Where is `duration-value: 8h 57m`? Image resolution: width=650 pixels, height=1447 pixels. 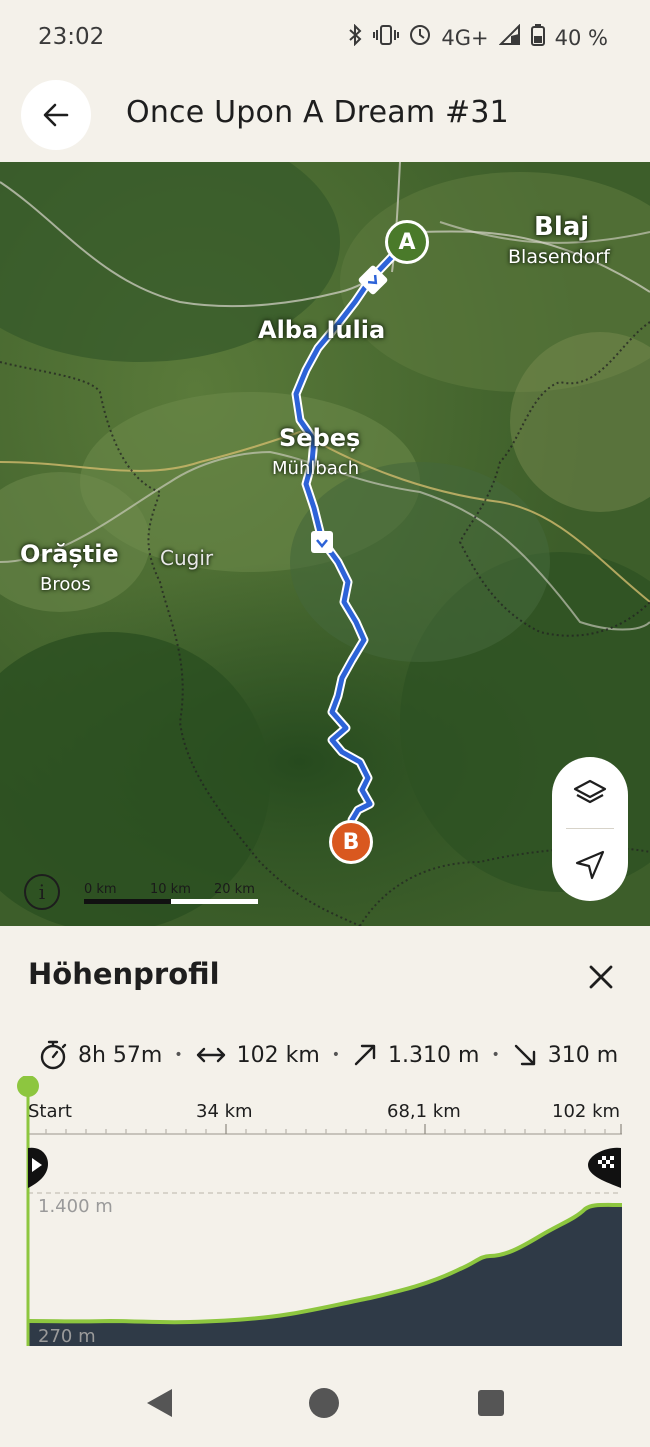 duration-value: 8h 57m is located at coordinates (120, 1055).